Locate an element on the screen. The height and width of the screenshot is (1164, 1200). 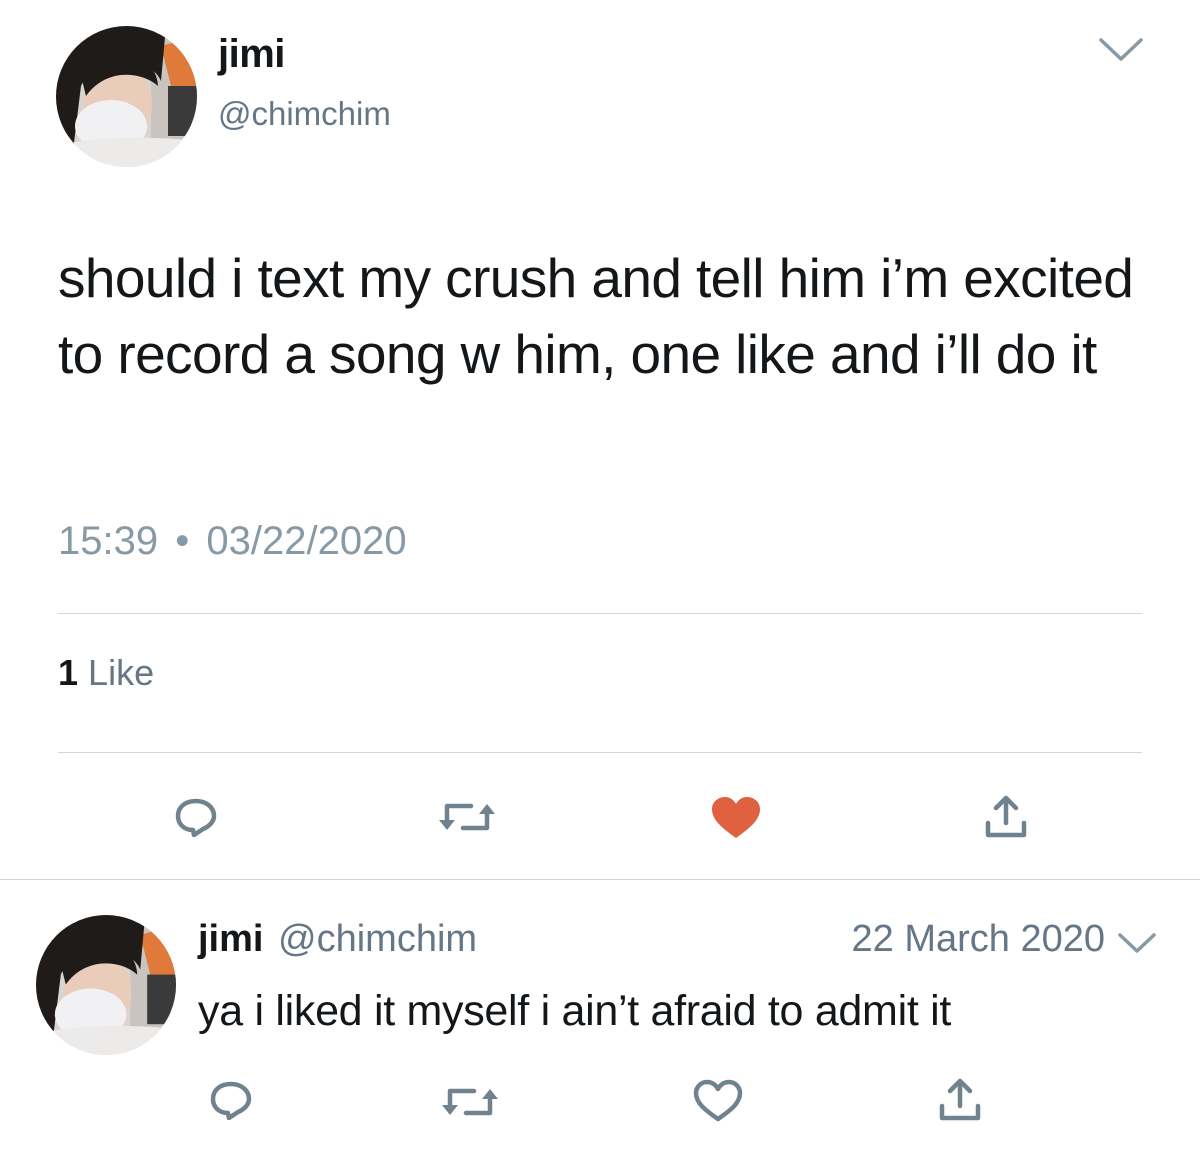
tweet-date: 03/22/2020 is located at coordinates (306, 541).